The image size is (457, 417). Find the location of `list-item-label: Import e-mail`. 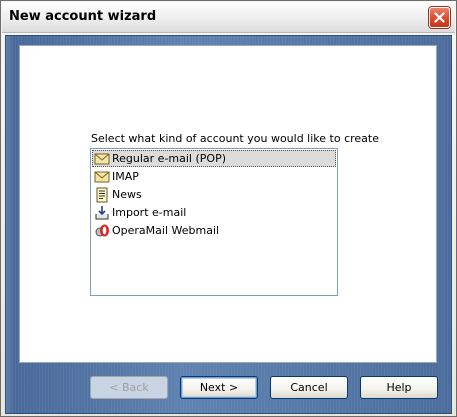

list-item-label: Import e-mail is located at coordinates (149, 212).